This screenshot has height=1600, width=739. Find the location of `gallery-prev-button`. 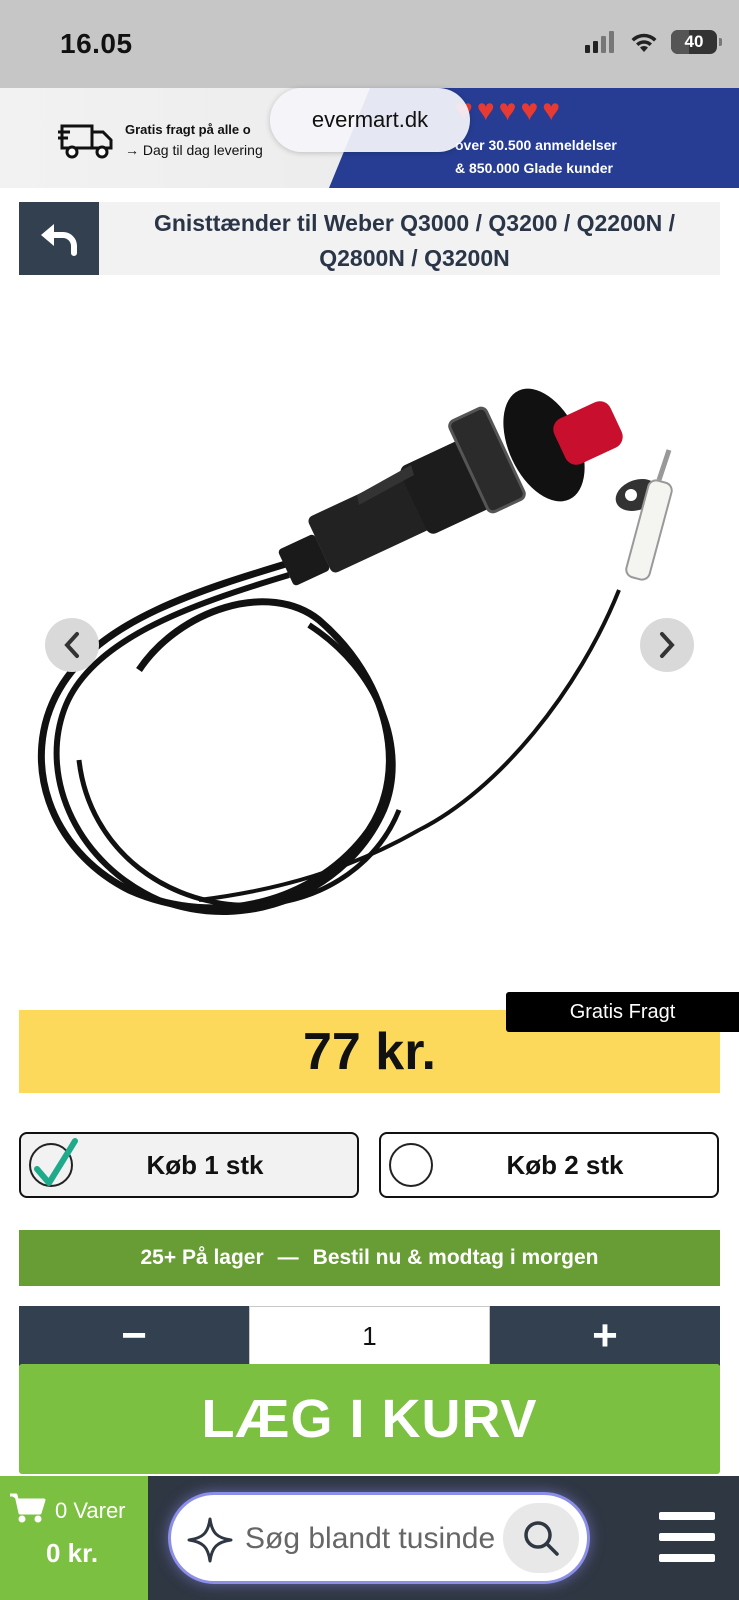

gallery-prev-button is located at coordinates (72, 645).